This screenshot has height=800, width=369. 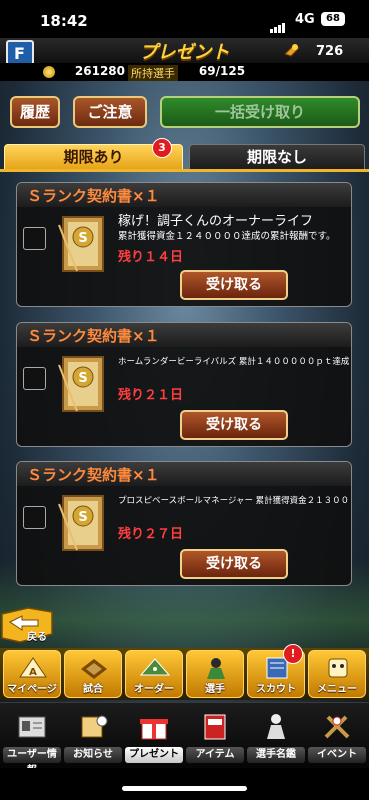 I want to click on home-indicator-bar, so click(x=184, y=784).